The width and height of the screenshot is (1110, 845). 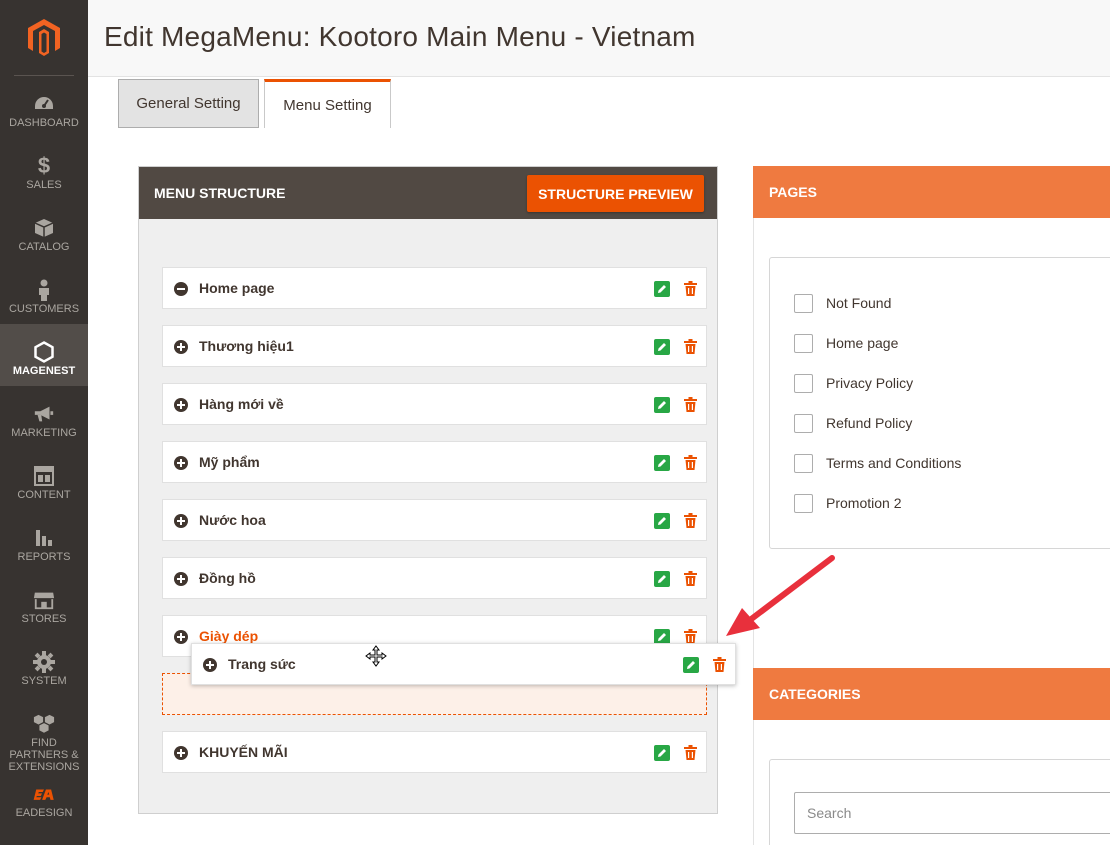 What do you see at coordinates (434, 462) in the screenshot?
I see `menu-item: Mỹ phẩm` at bounding box center [434, 462].